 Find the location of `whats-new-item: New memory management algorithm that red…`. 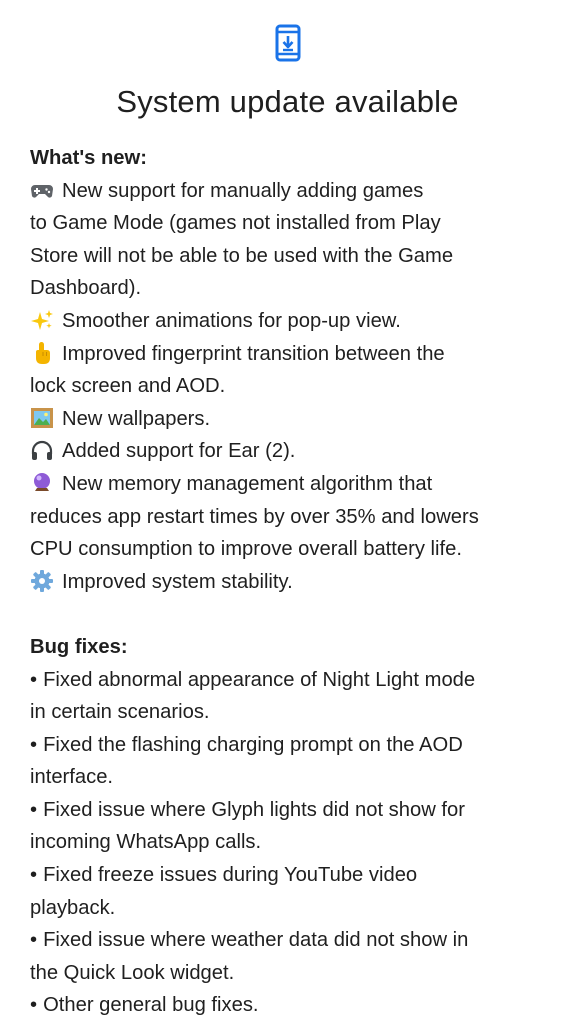

whats-new-item: New memory management algorithm that red… is located at coordinates (254, 516).